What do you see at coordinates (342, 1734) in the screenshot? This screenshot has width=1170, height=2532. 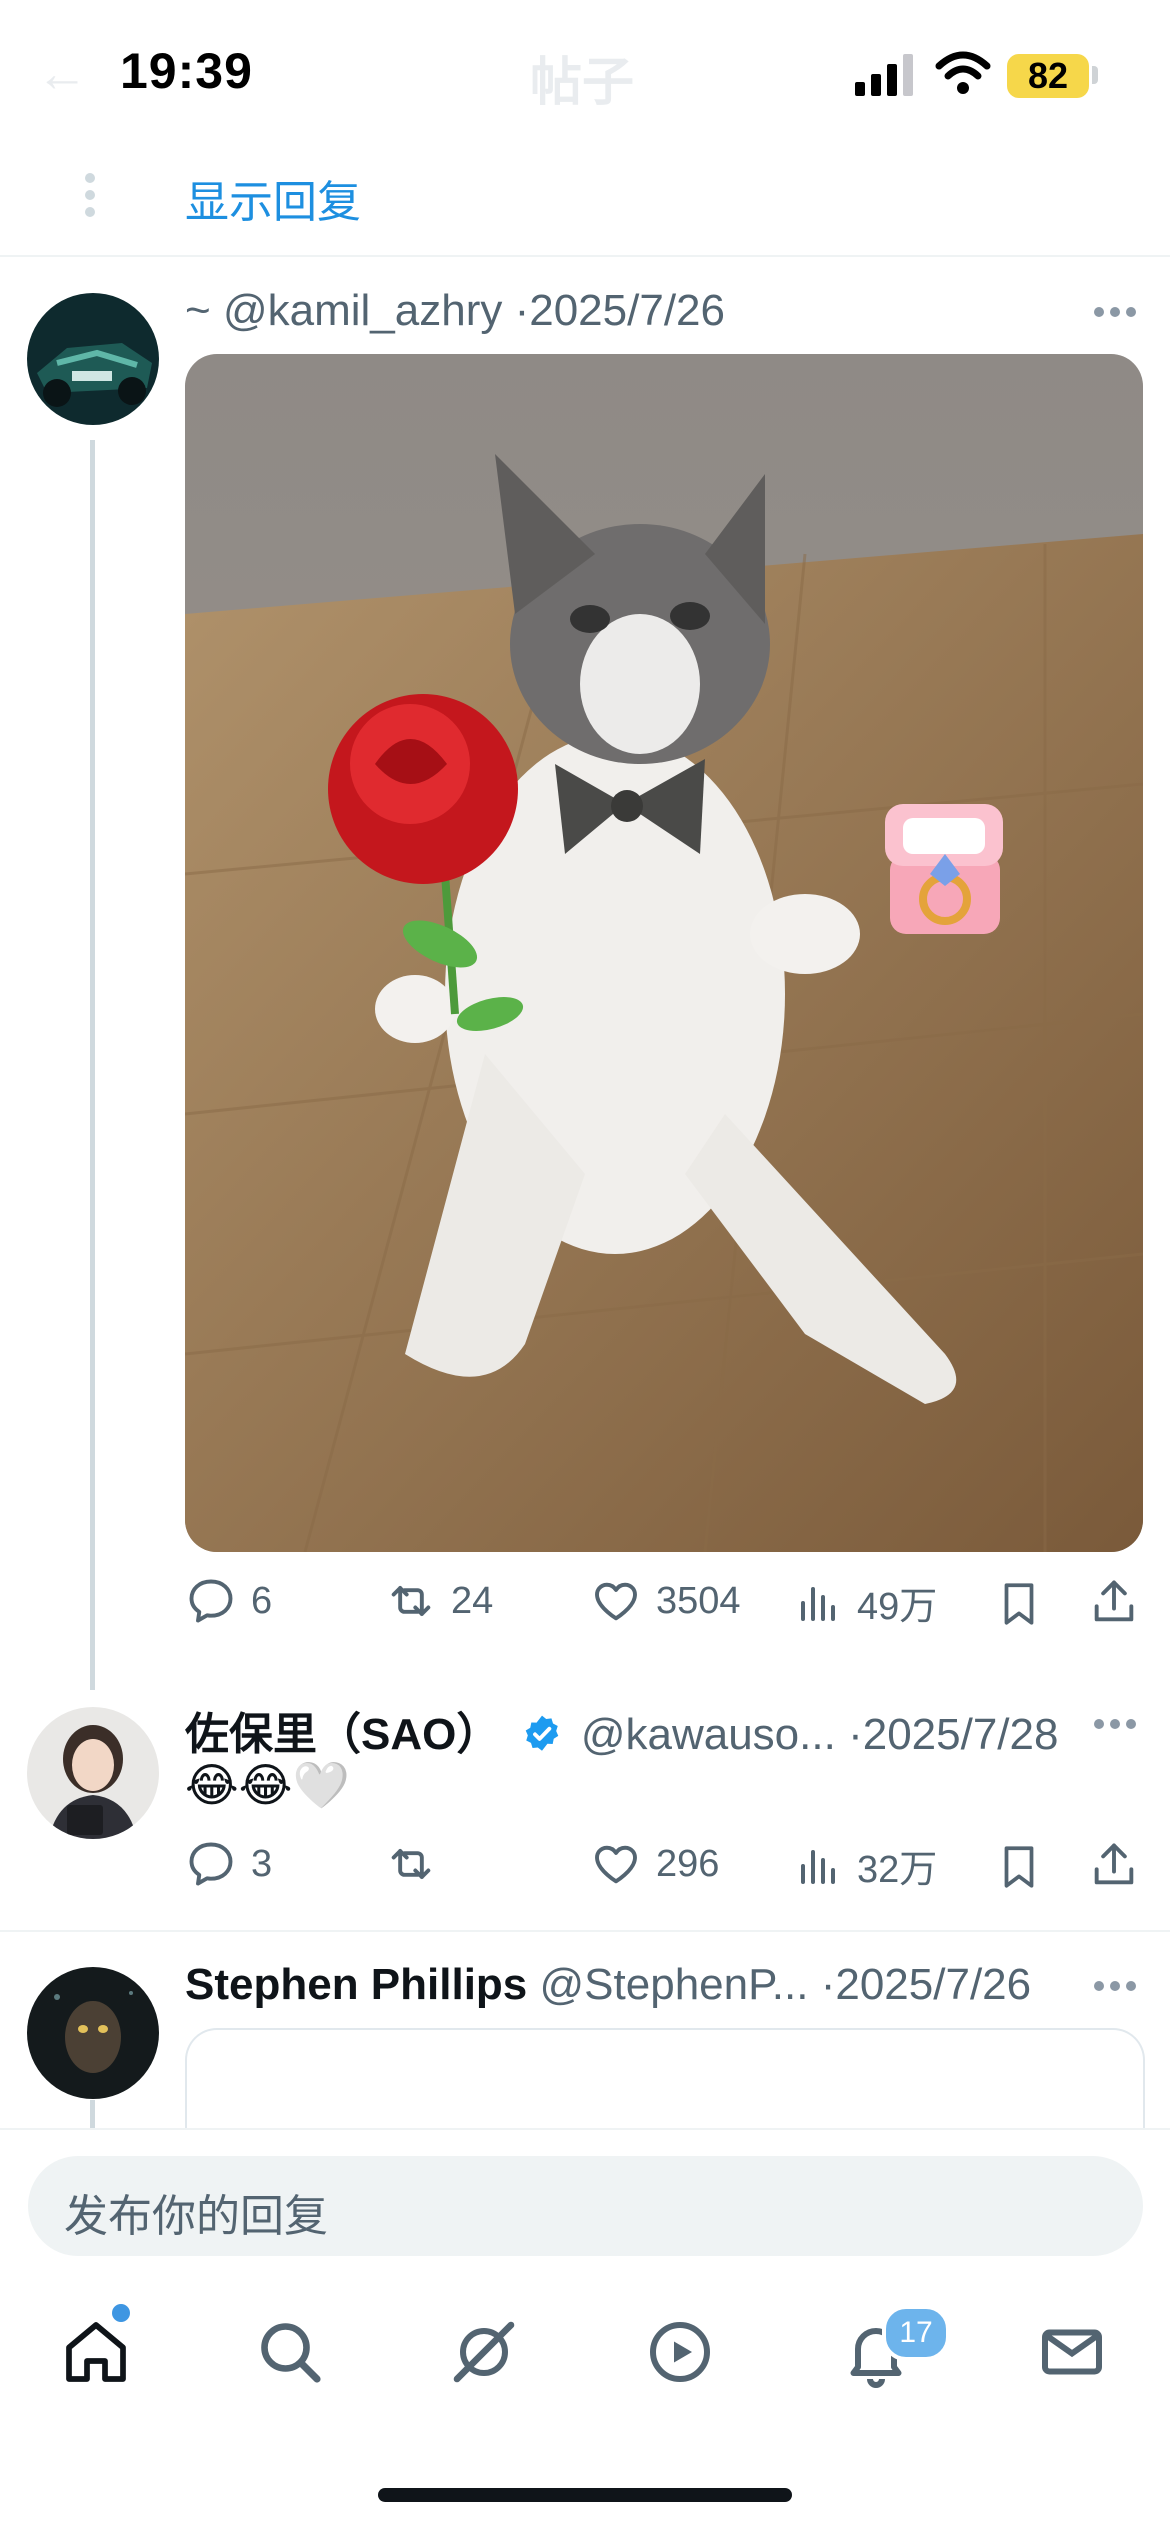 I see `author-name: 佐保里（SAO）` at bounding box center [342, 1734].